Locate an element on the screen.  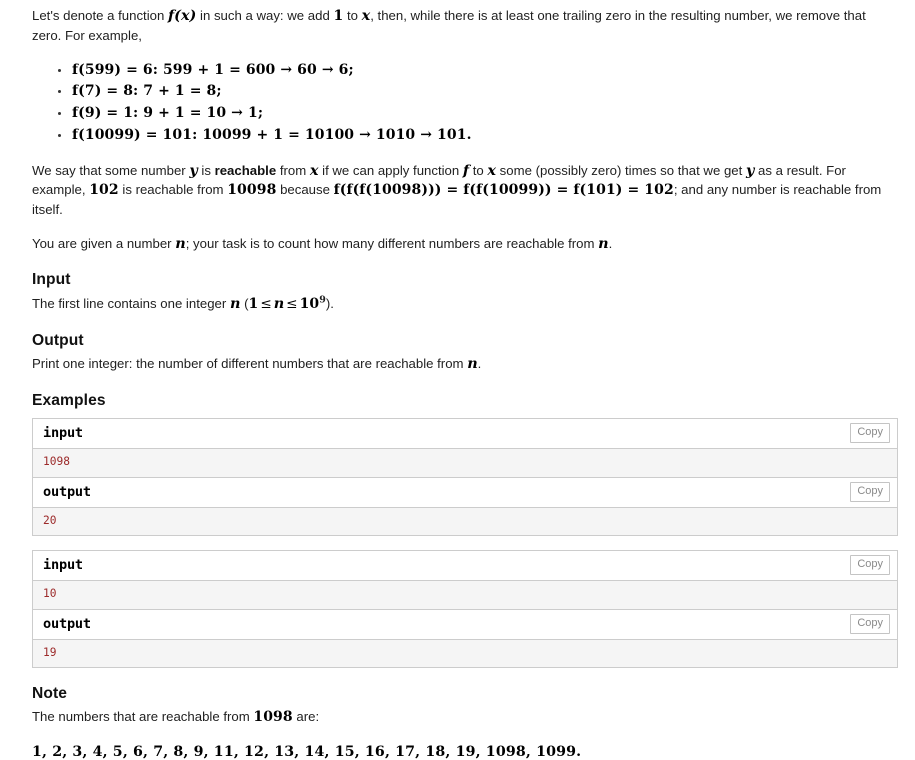
list-item: f(7) = 8: 7 + 1 = 8; is located at coordinates (478, 92).